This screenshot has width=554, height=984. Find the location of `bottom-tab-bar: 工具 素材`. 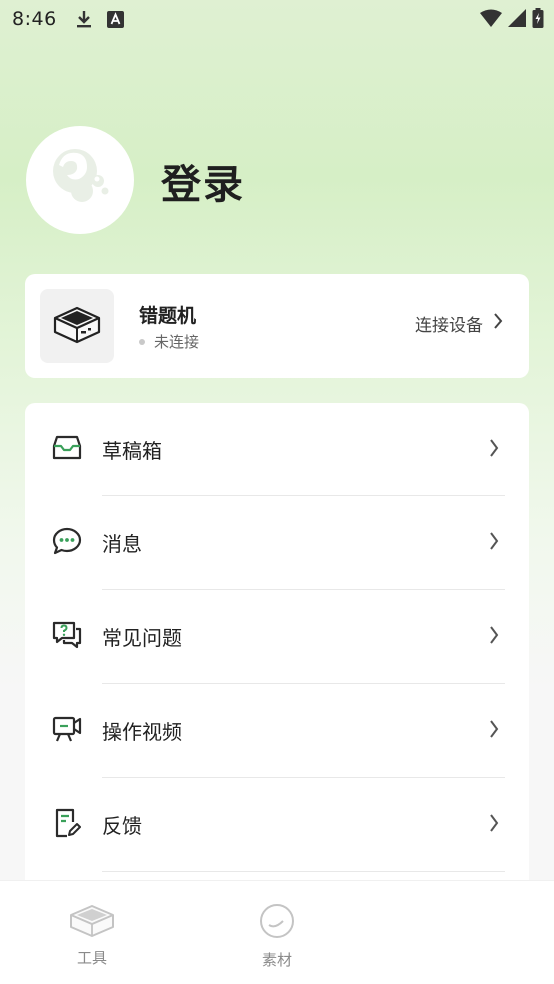

bottom-tab-bar: 工具 素材 is located at coordinates (277, 932).